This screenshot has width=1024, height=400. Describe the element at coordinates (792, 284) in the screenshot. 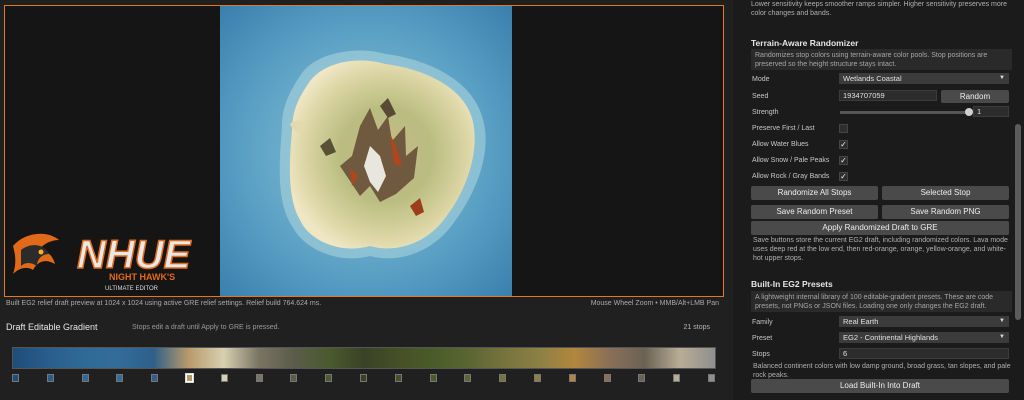

I see `presets-title: Built-In EG2 Presets` at that location.